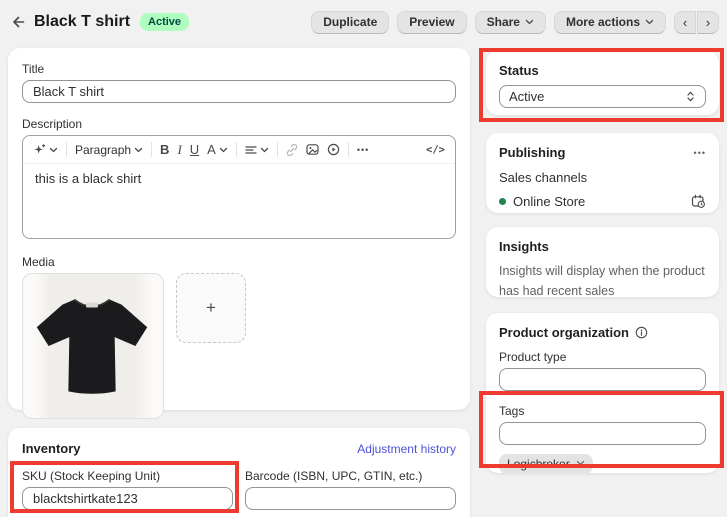 This screenshot has height=517, width=727. What do you see at coordinates (538, 464) in the screenshot?
I see `tag-pill-label: Logicbroker` at bounding box center [538, 464].